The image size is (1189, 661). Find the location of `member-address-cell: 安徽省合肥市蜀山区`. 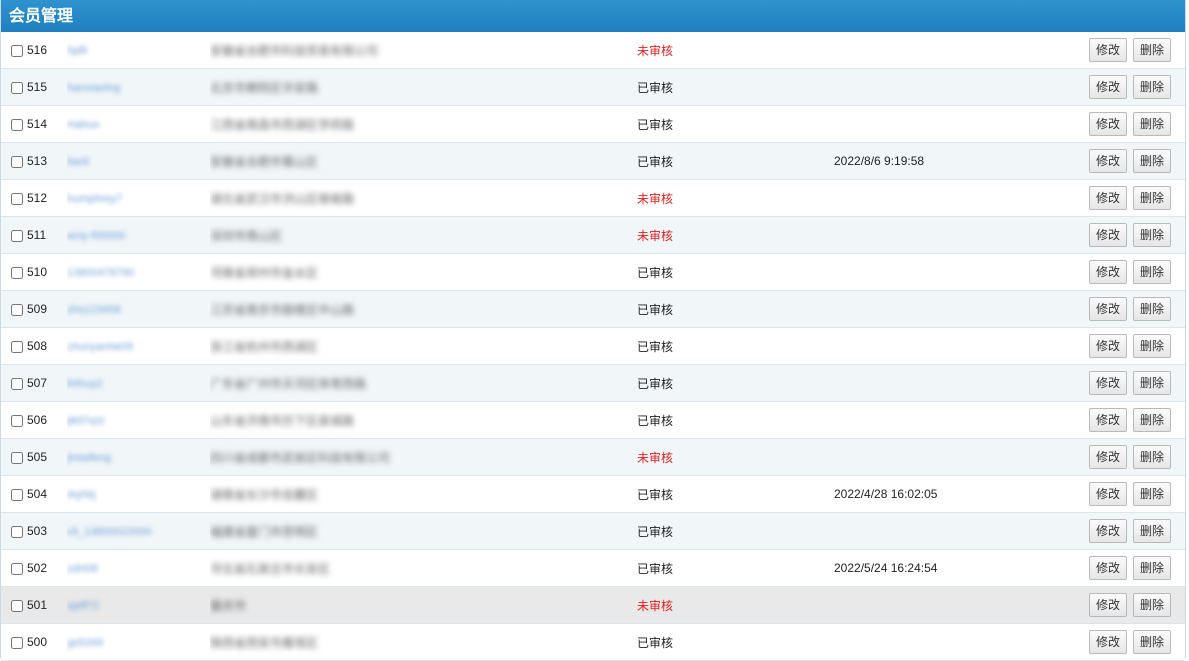

member-address-cell: 安徽省合肥市蜀山区 is located at coordinates (423, 161).